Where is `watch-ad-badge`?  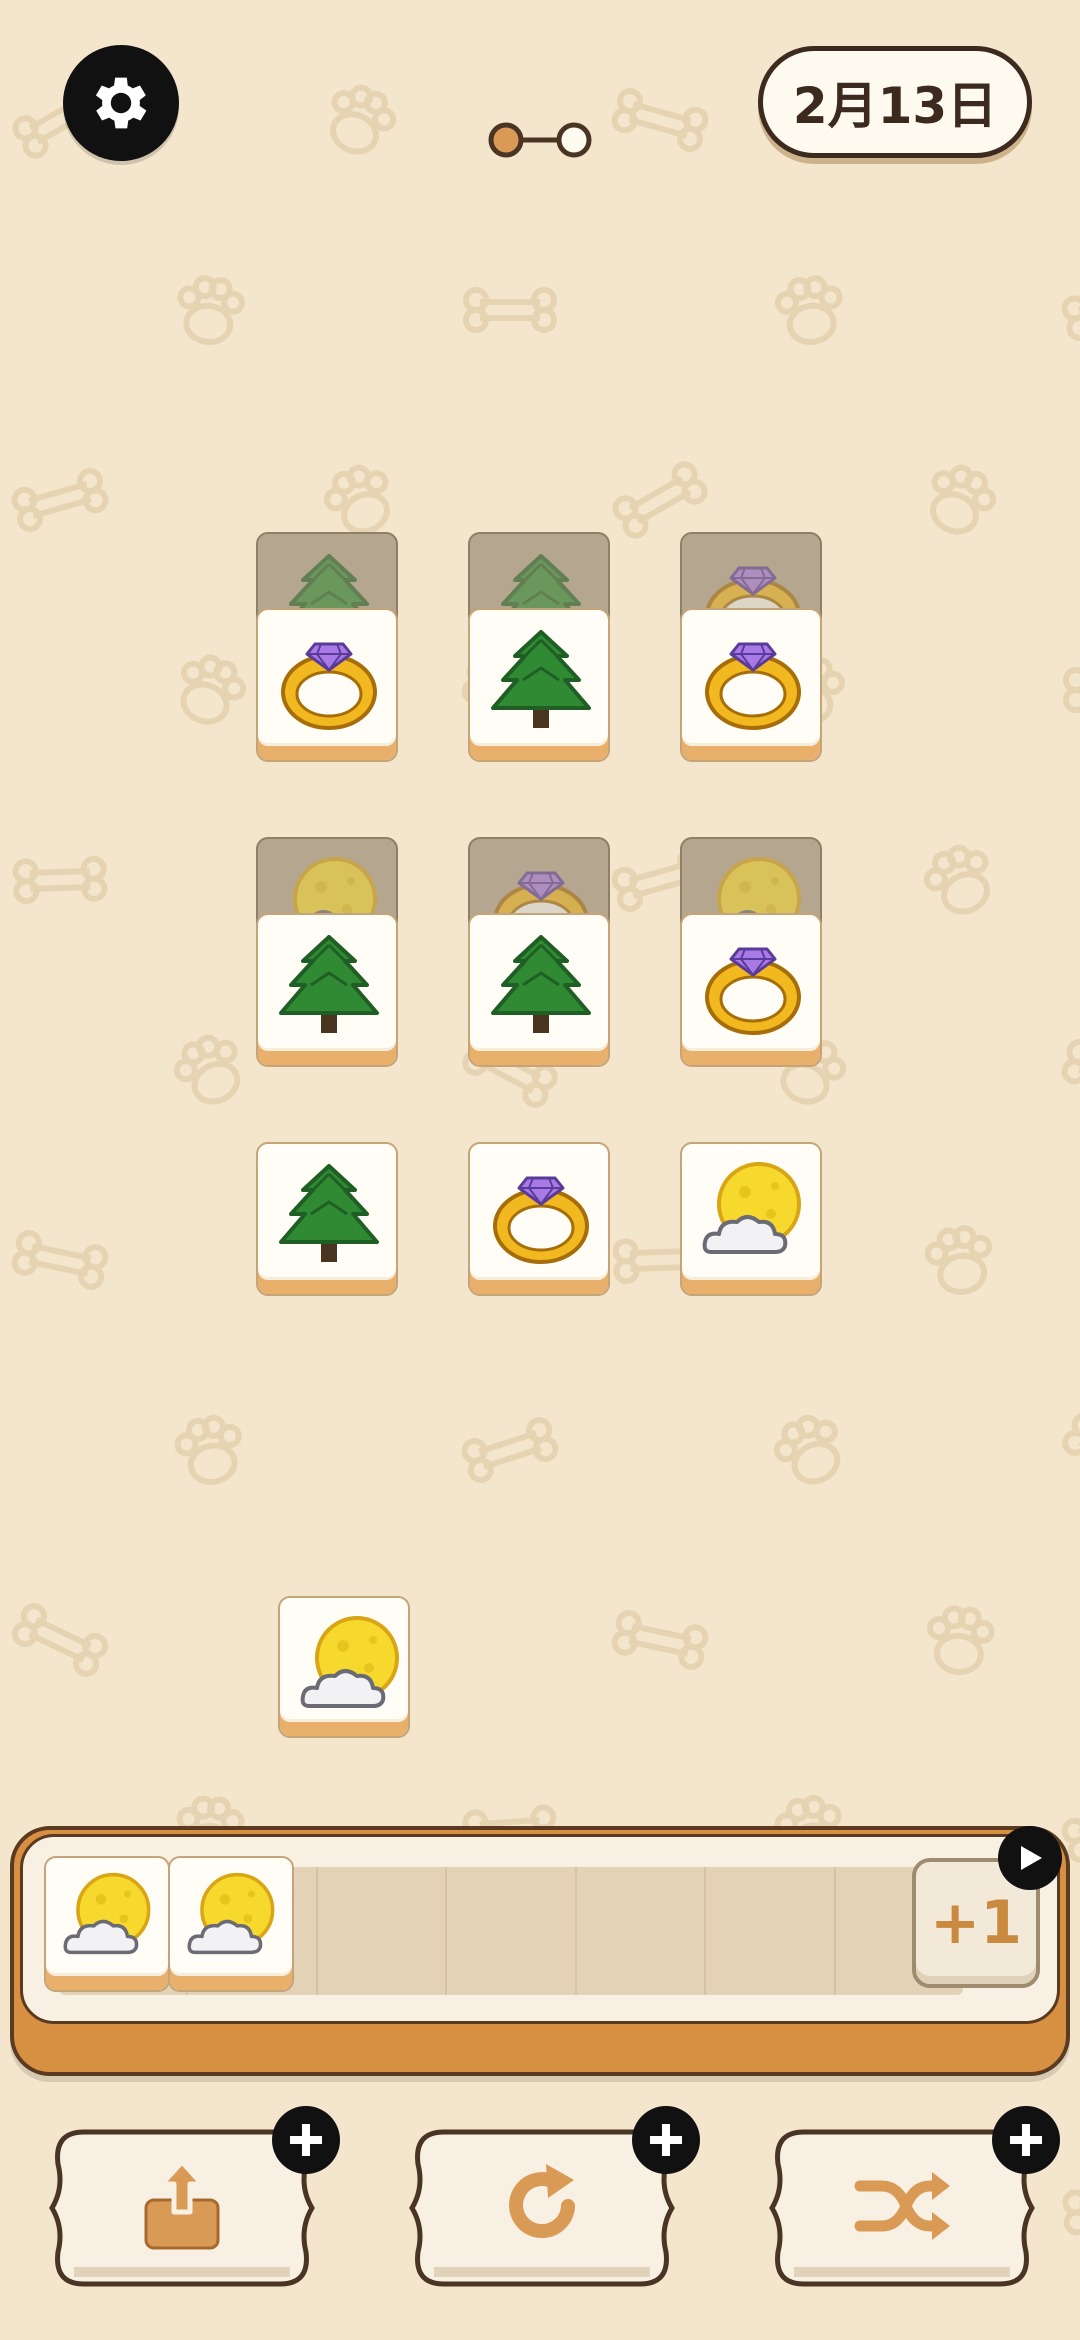 watch-ad-badge is located at coordinates (1030, 1858).